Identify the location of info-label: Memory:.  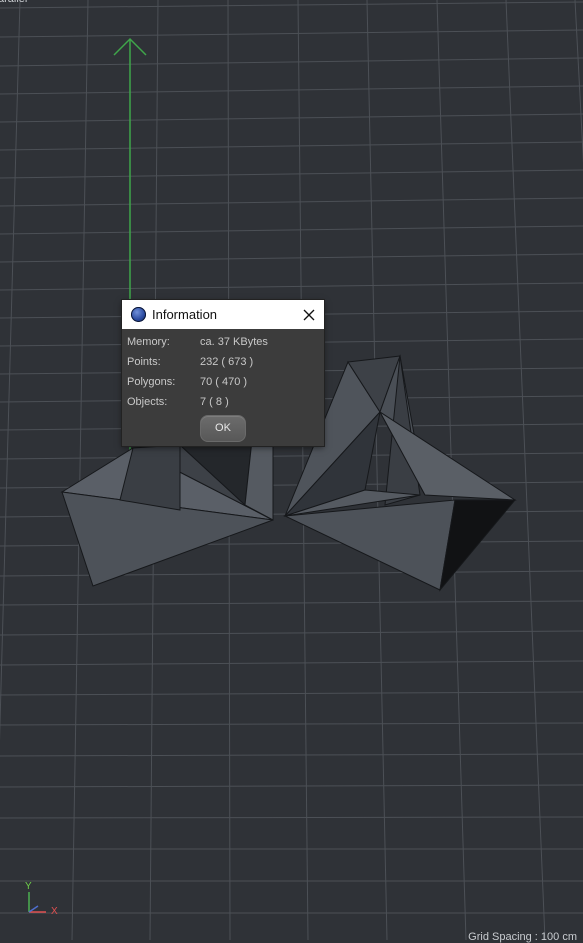
(148, 342).